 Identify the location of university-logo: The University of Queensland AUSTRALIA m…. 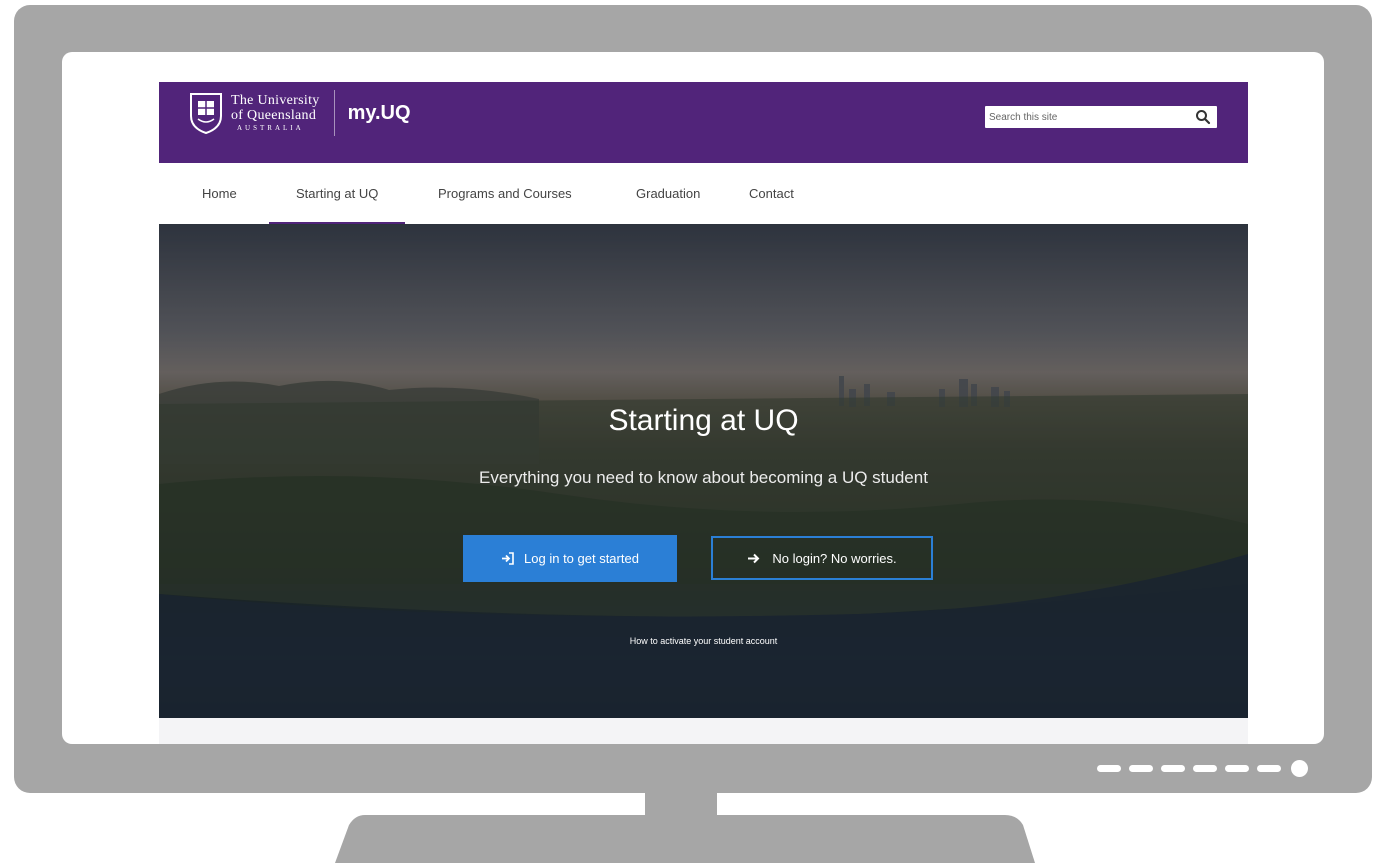
(300, 113).